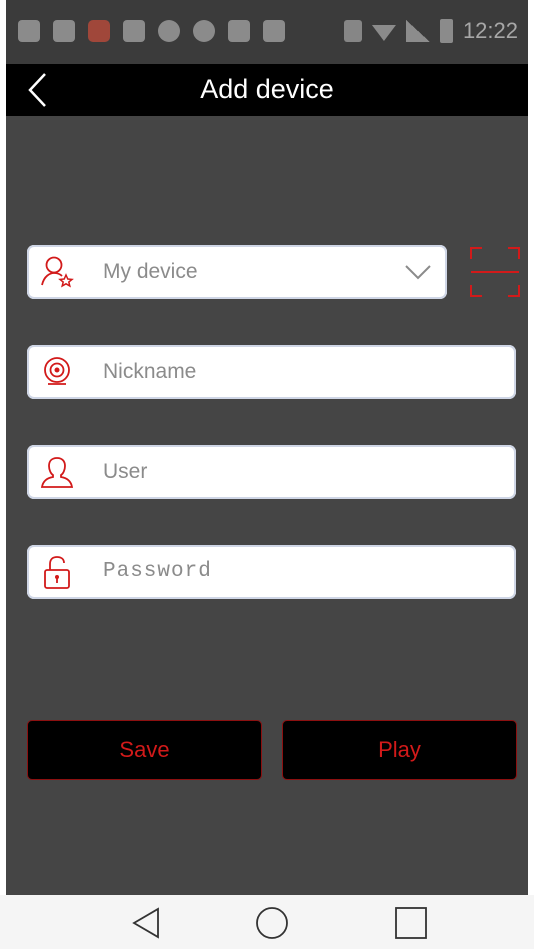 This screenshot has width=534, height=949. What do you see at coordinates (57, 272) in the screenshot?
I see `user-star-icon` at bounding box center [57, 272].